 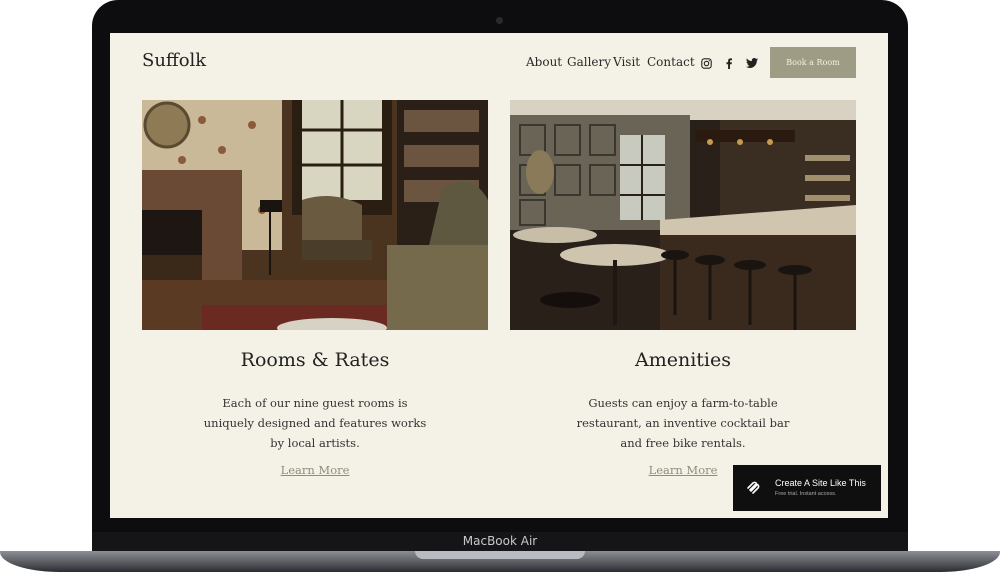 What do you see at coordinates (671, 62) in the screenshot?
I see `nav-contact: Contact` at bounding box center [671, 62].